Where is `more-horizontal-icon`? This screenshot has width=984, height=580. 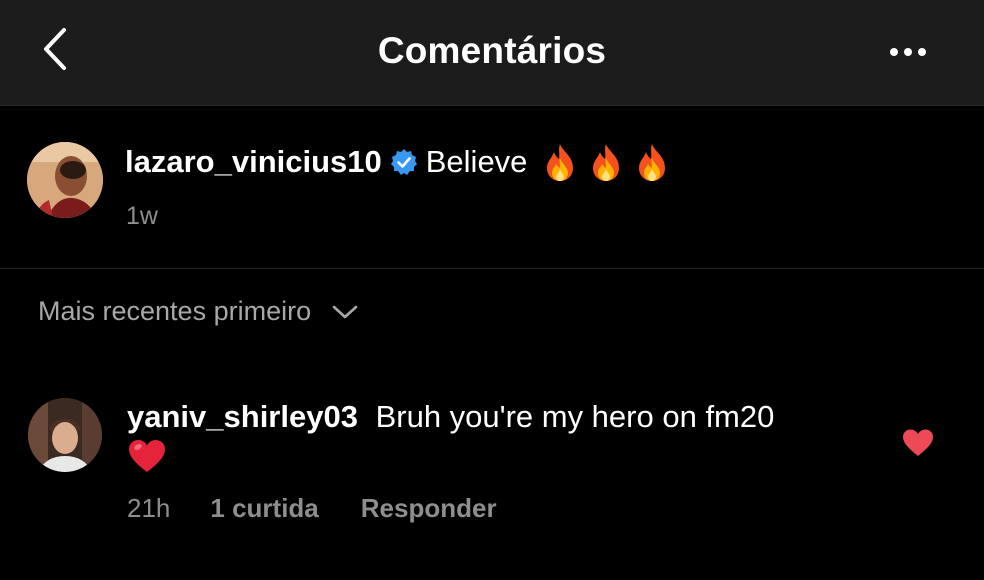 more-horizontal-icon is located at coordinates (908, 52).